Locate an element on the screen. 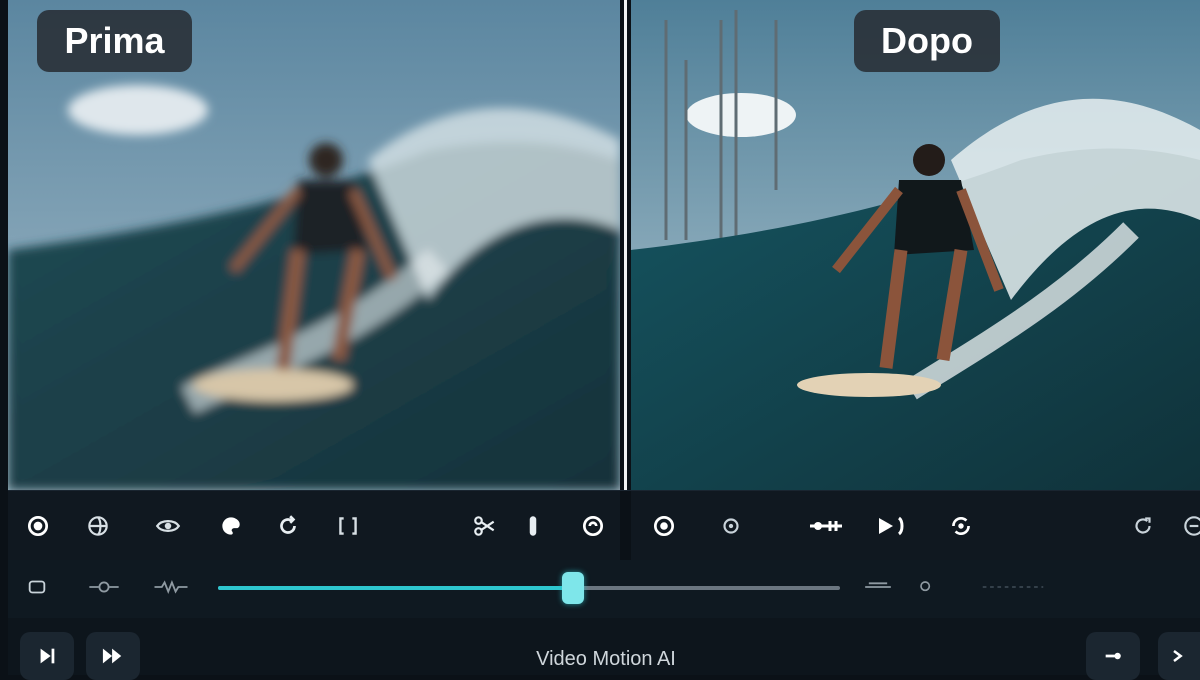  bottom-bar: Video Motion AI is located at coordinates (604, 649).